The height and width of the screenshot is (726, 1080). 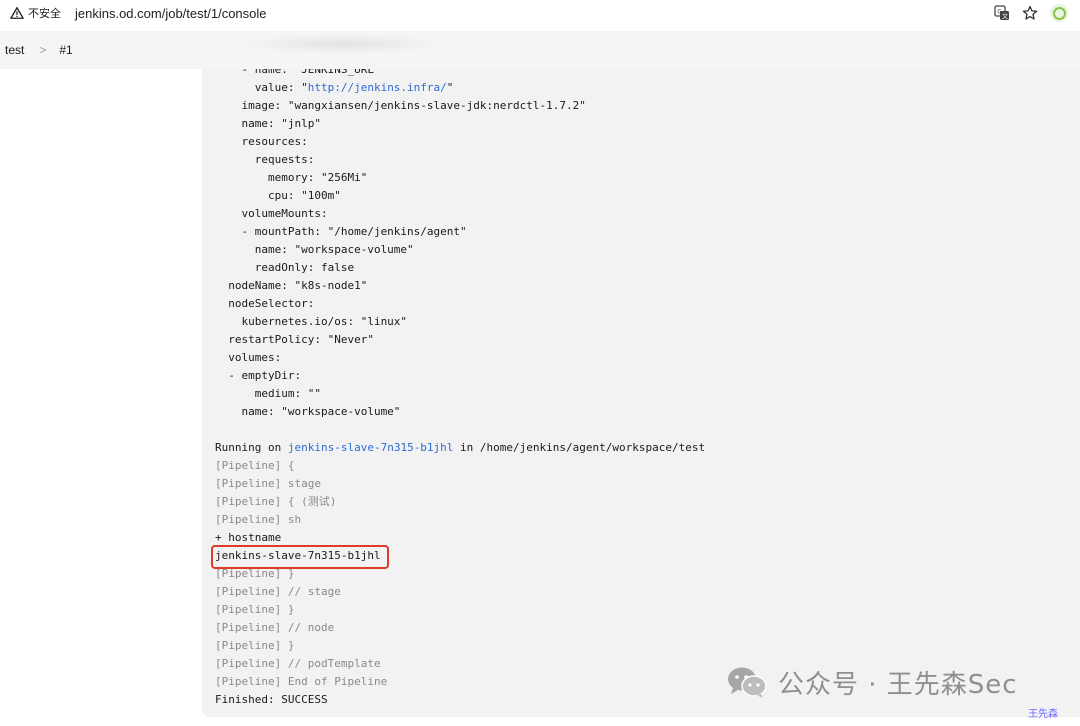 What do you see at coordinates (460, 664) in the screenshot?
I see `console-line: [Pipeline] // podTemplate` at bounding box center [460, 664].